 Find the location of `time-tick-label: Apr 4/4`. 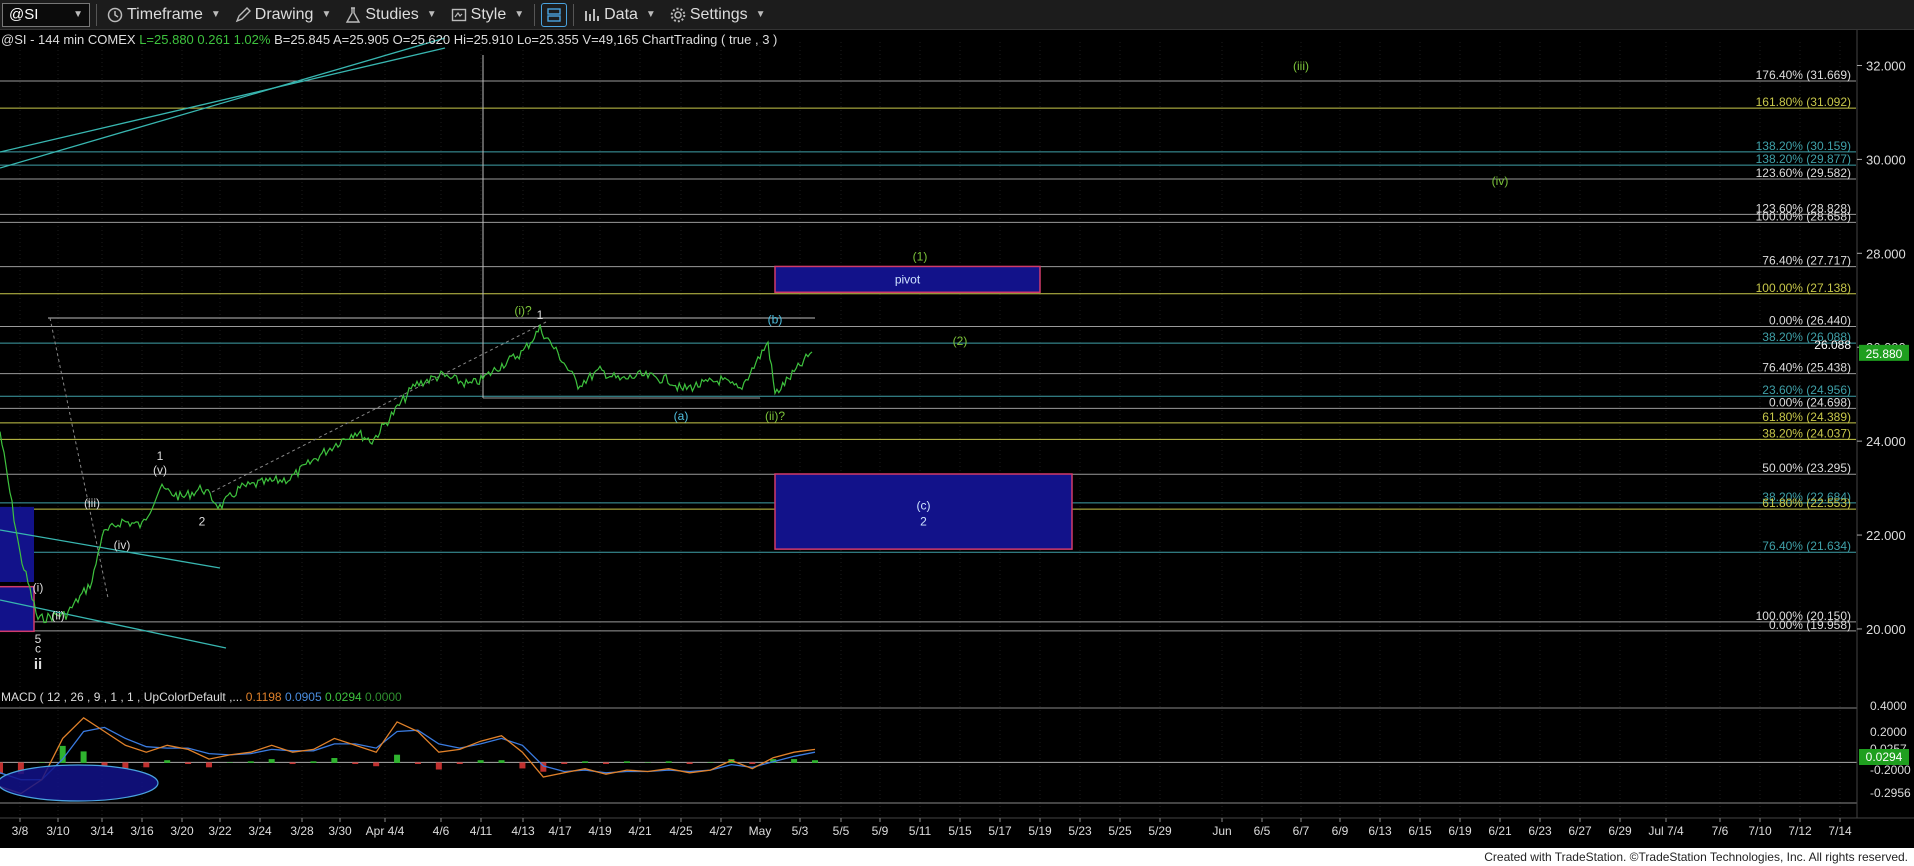

time-tick-label: Apr 4/4 is located at coordinates (385, 831).